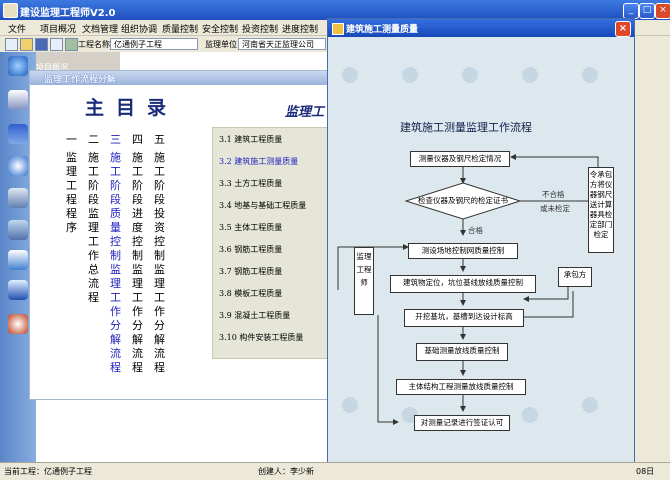 Image resolution: width=670 pixels, height=480 pixels. What do you see at coordinates (18, 230) in the screenshot?
I see `building-icon` at bounding box center [18, 230].